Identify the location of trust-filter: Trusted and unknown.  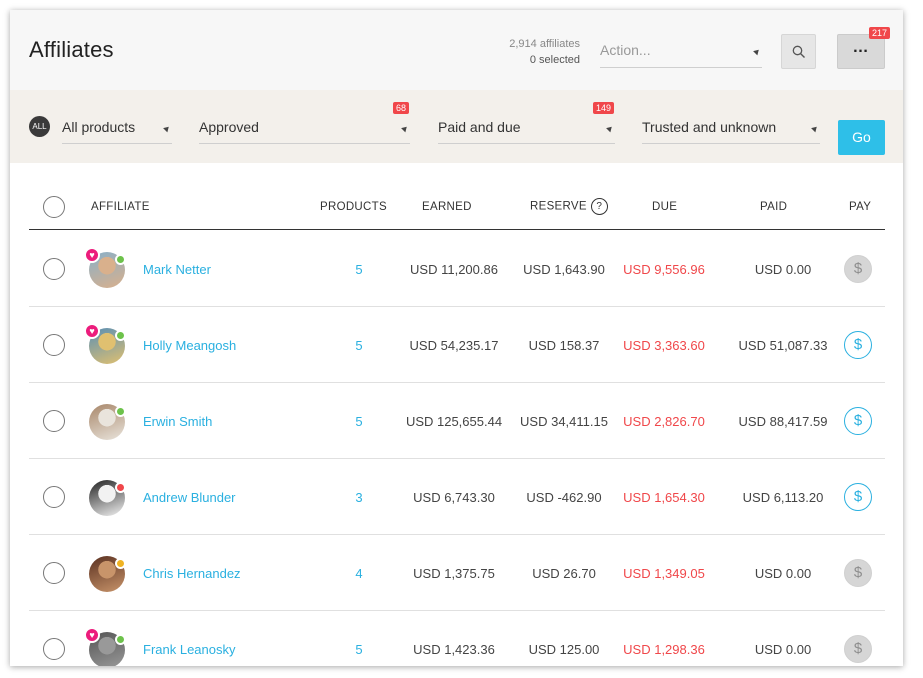
(731, 129).